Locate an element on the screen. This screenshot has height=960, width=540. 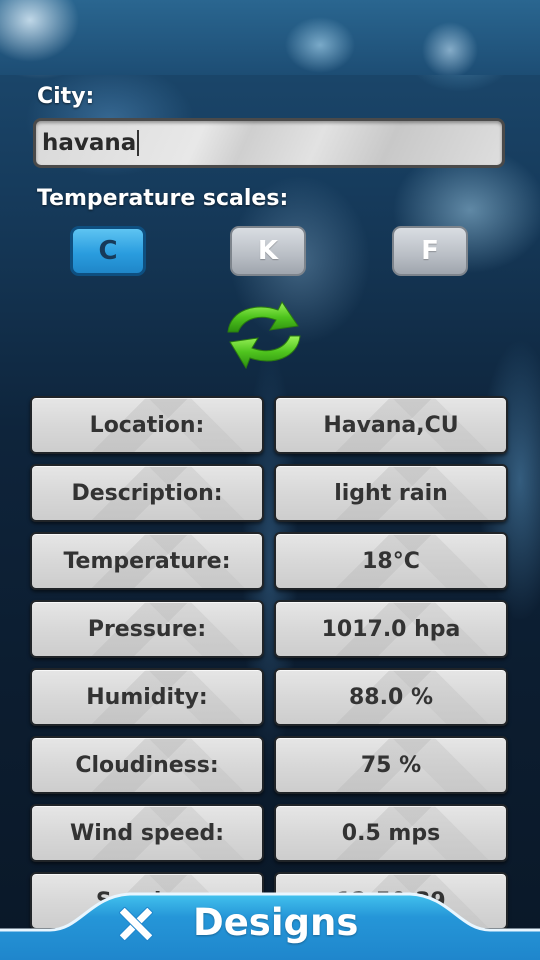
row-value: 0.5 mps is located at coordinates (391, 833).